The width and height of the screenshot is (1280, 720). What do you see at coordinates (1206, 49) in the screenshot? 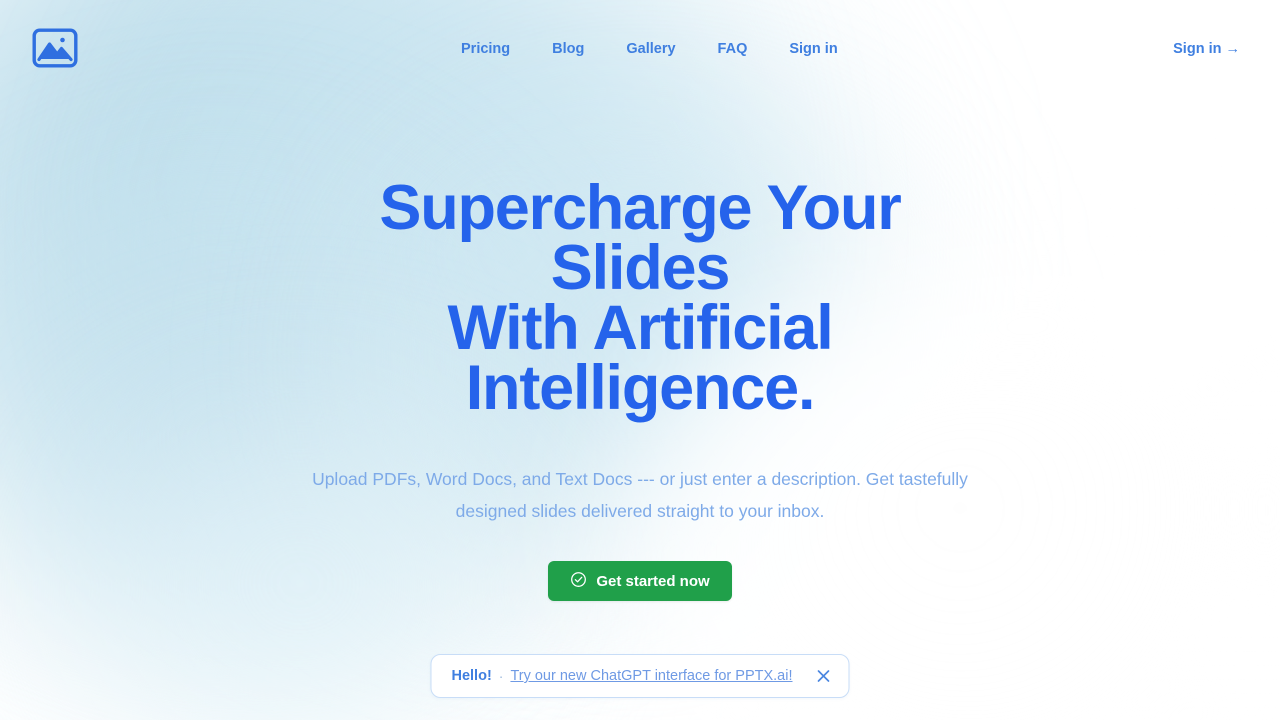
I see `header-sign-in-link: Sign in →` at bounding box center [1206, 49].